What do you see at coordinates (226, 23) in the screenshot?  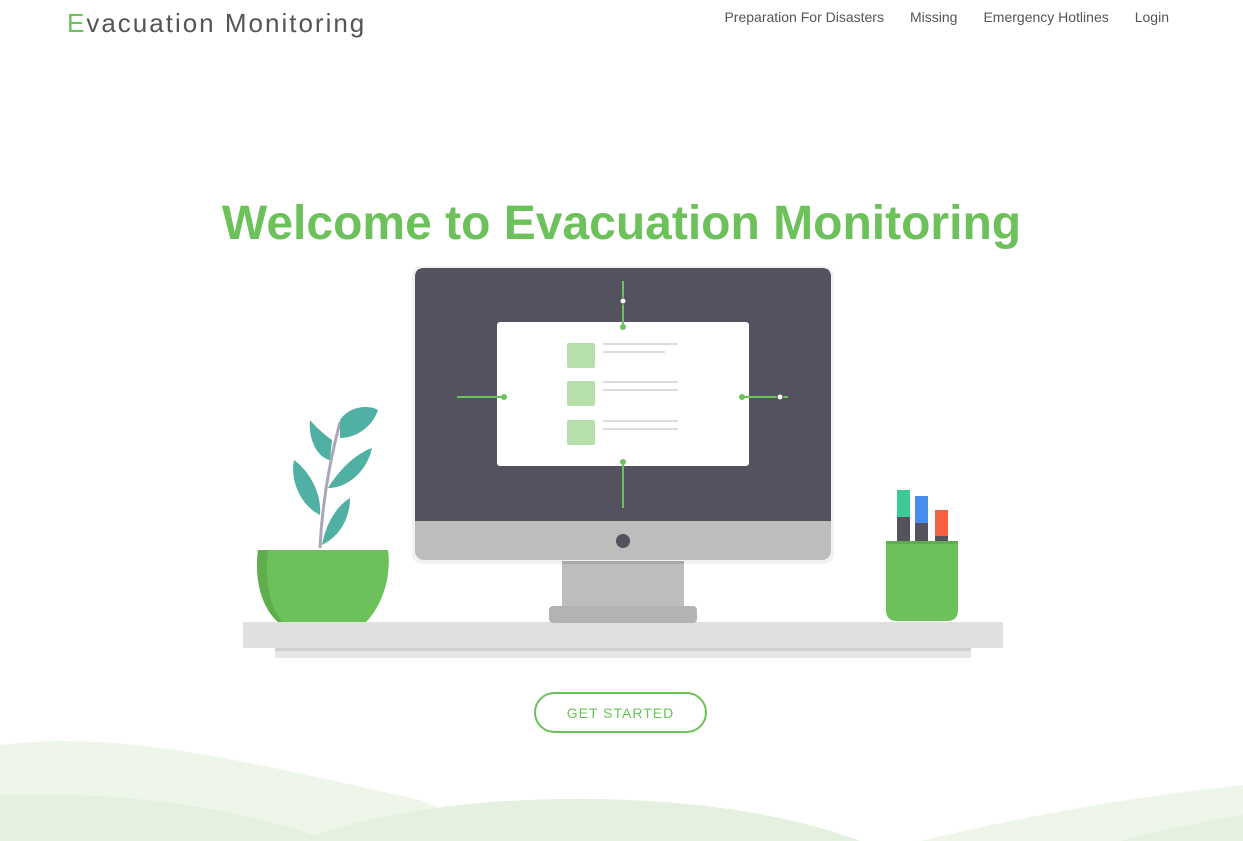 I see `brand-name: vacuation Monitoring` at bounding box center [226, 23].